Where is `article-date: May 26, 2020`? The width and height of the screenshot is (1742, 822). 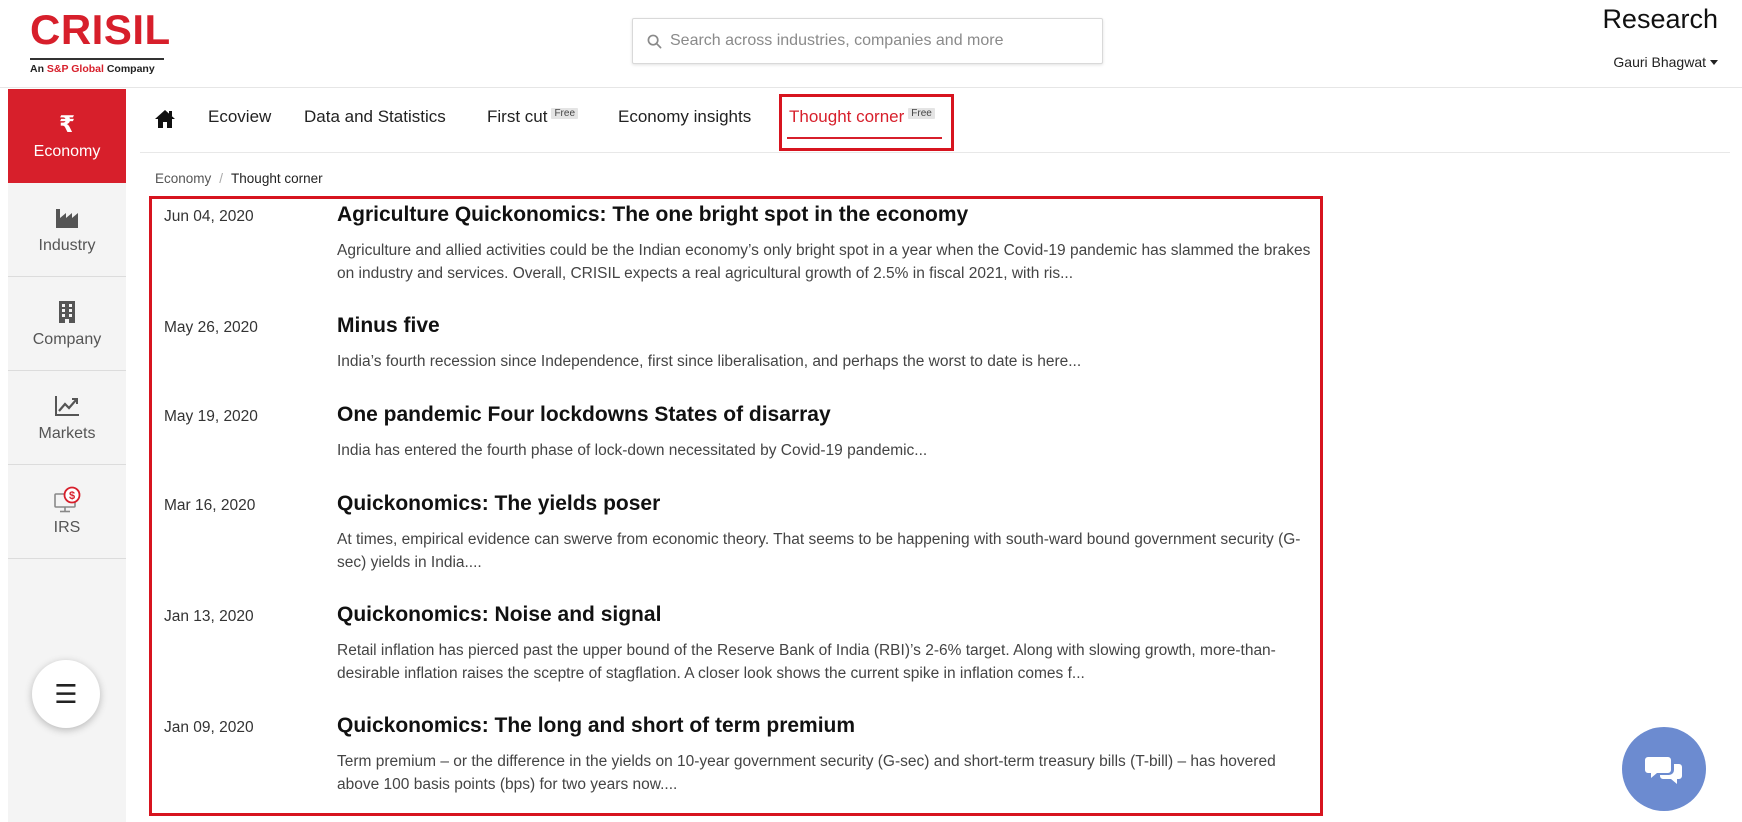
article-date: May 26, 2020 is located at coordinates (211, 327).